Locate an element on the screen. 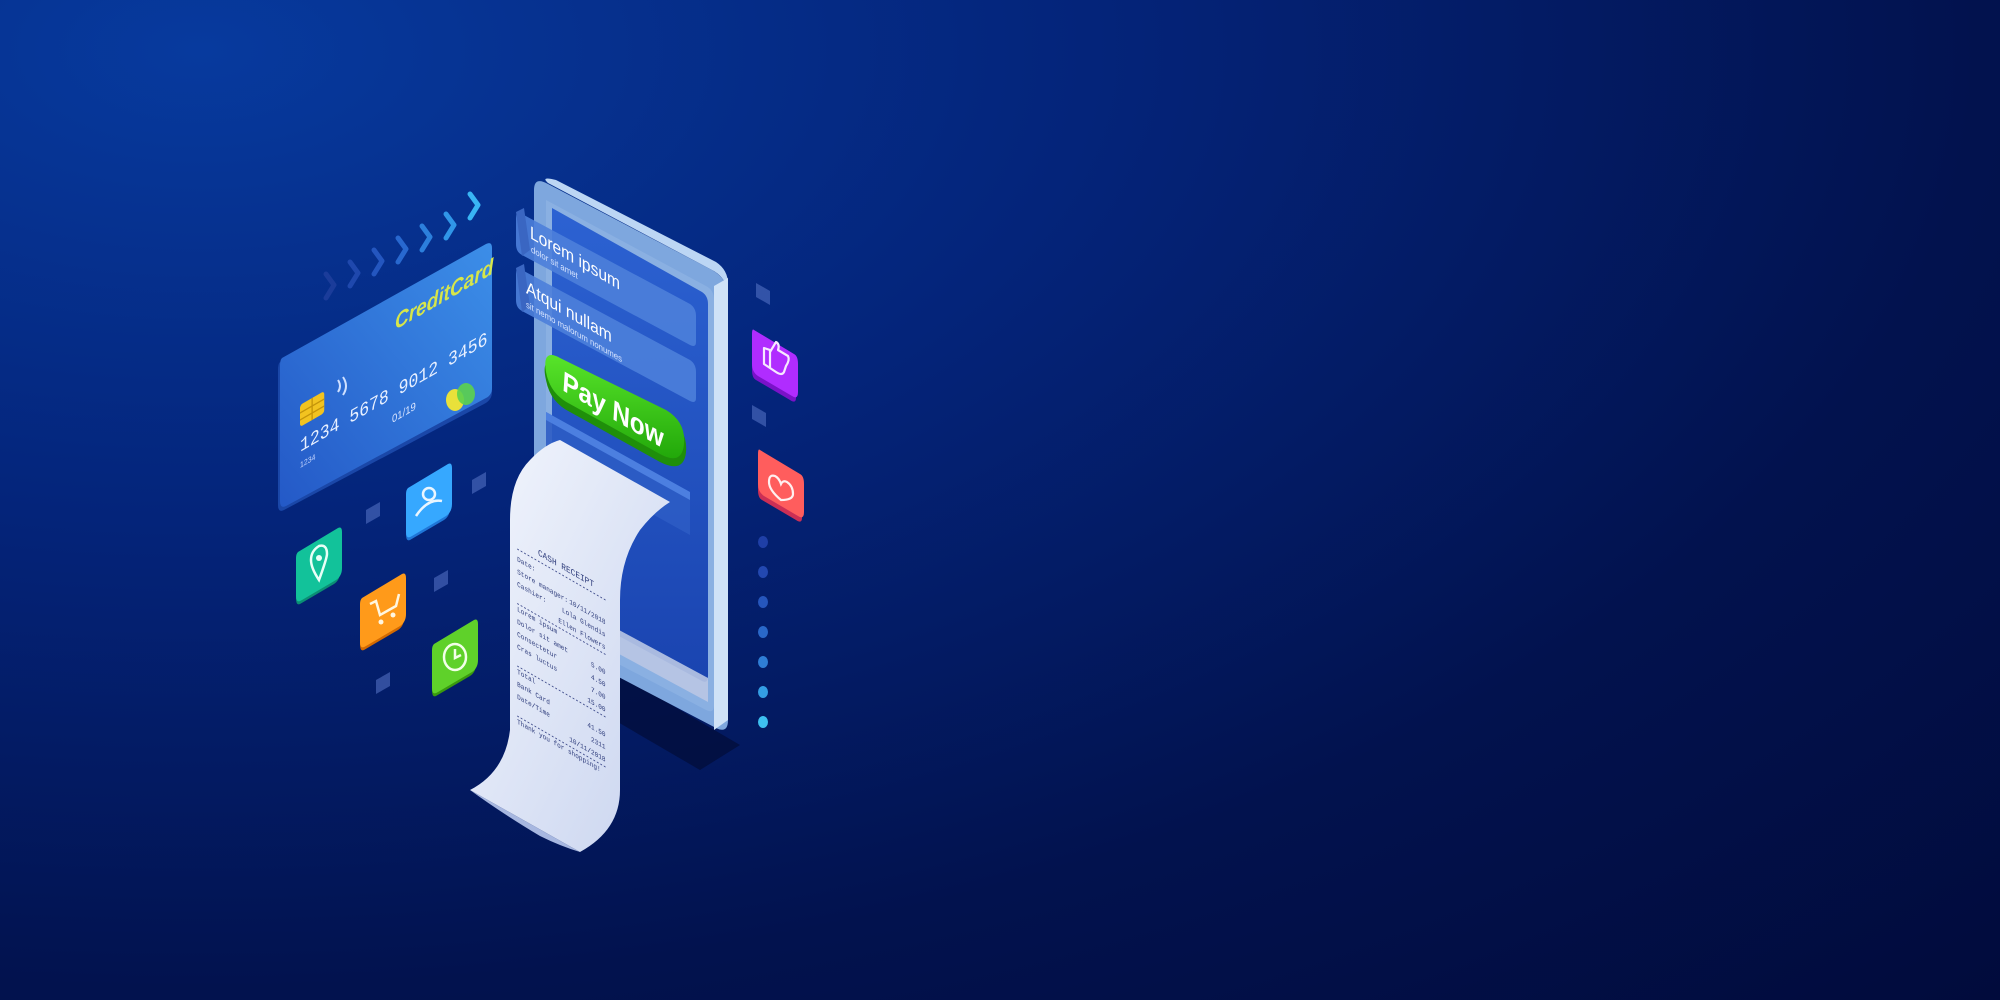  decorative-dots is located at coordinates (763, 632).